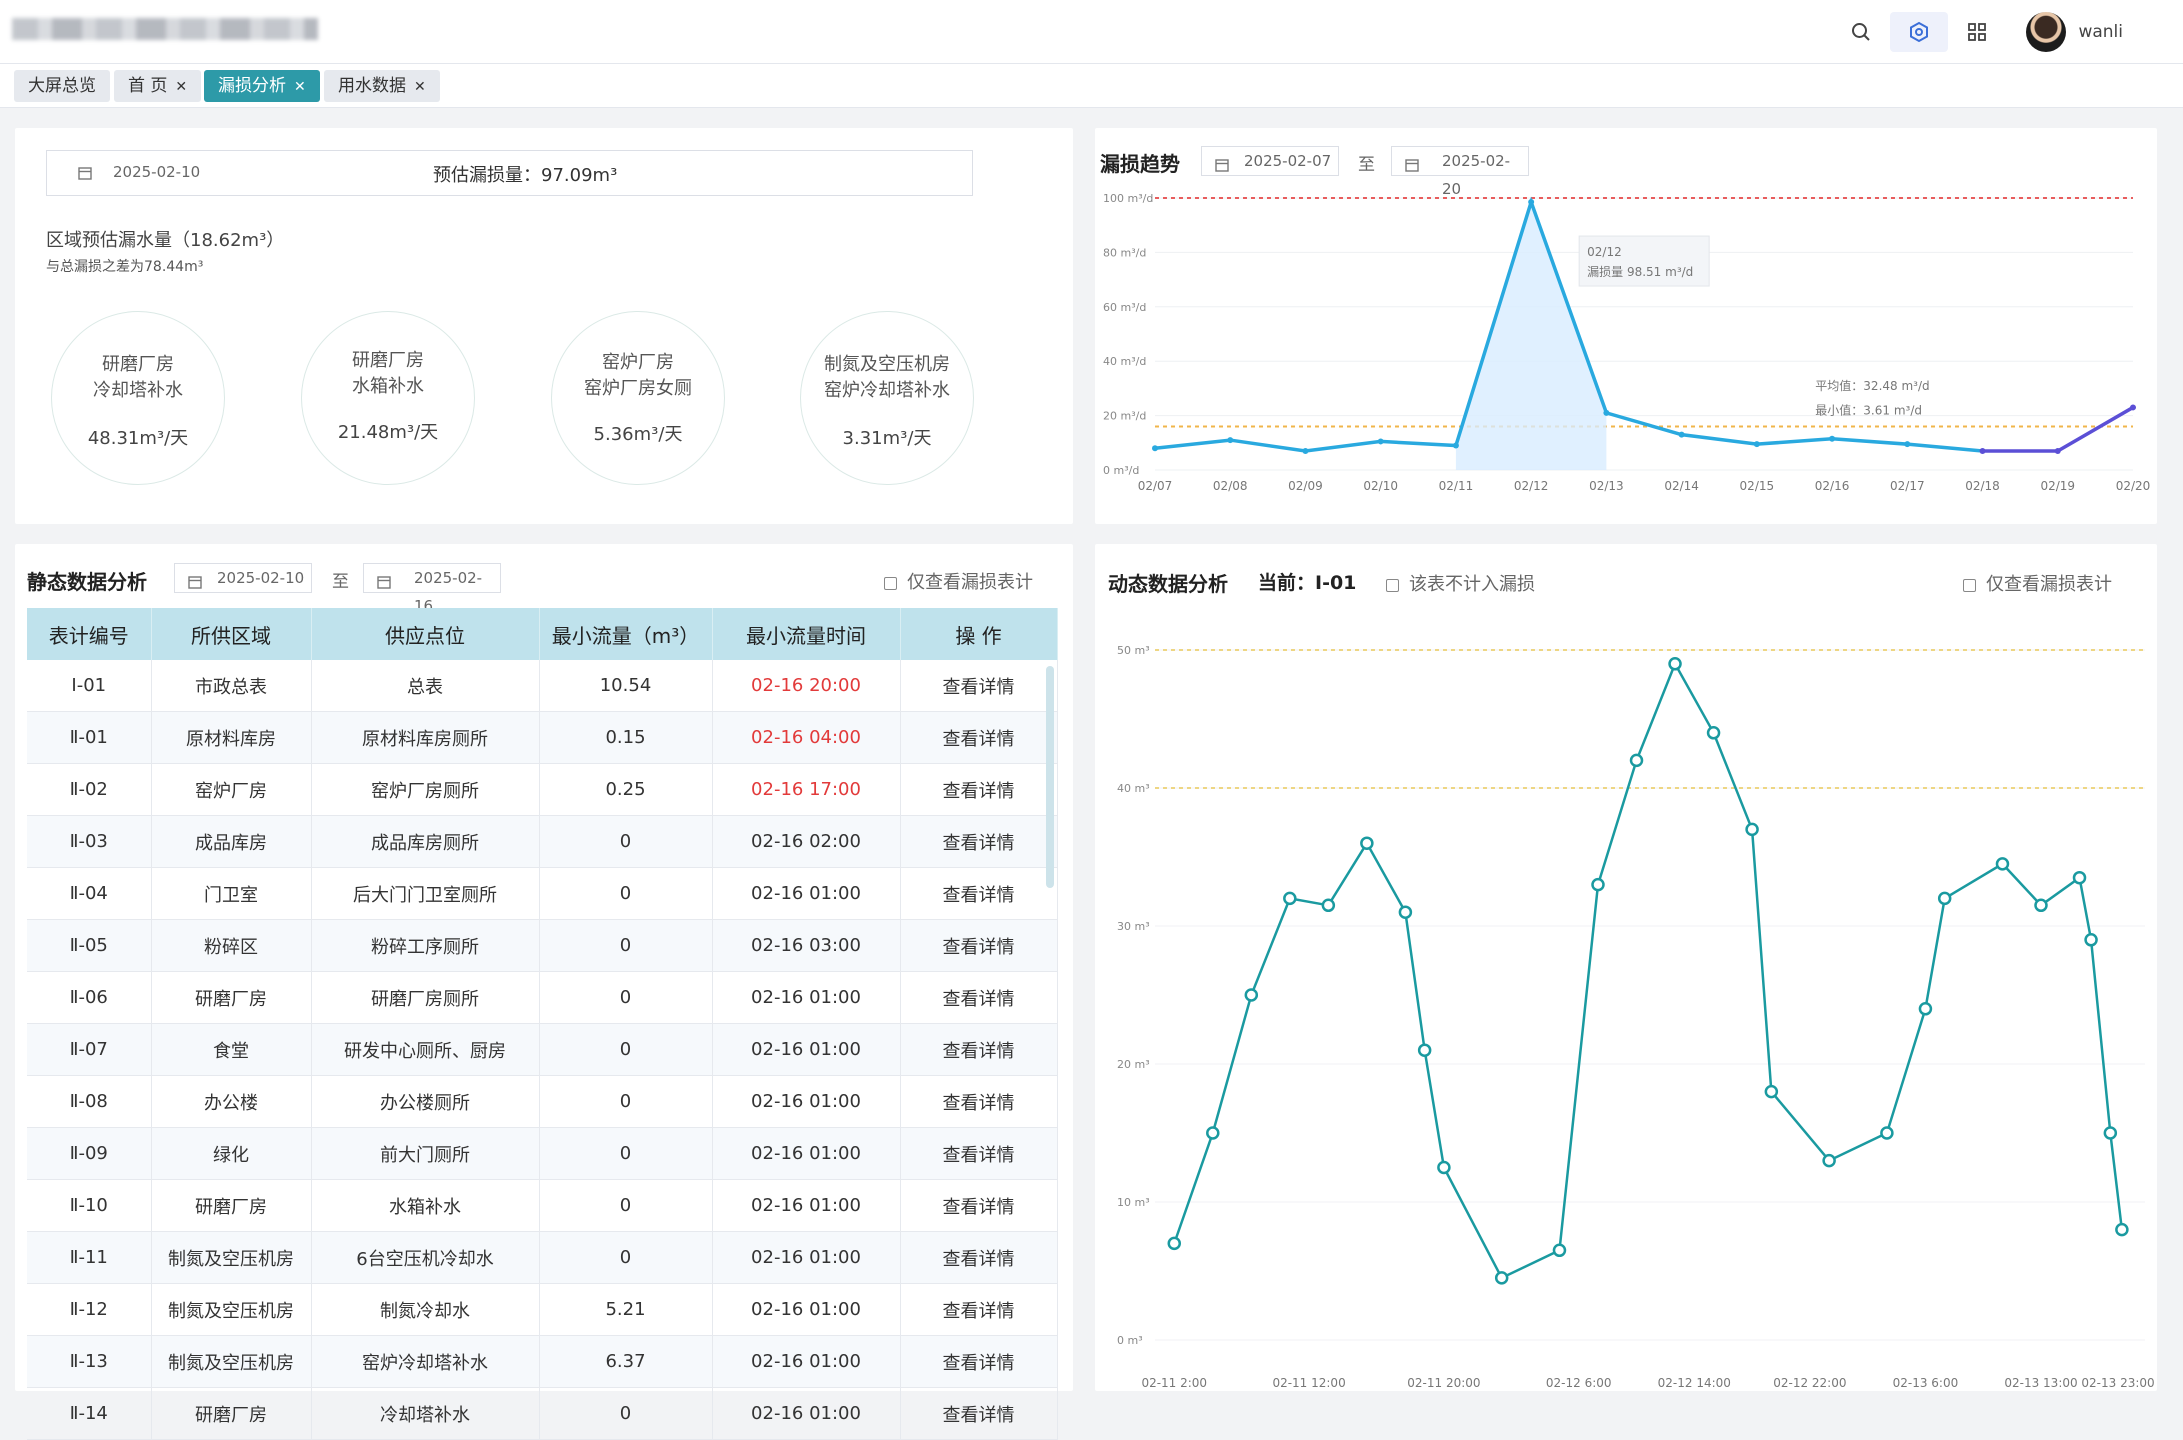 Image resolution: width=2183 pixels, height=1440 pixels. I want to click on table-scrollbar, so click(1050, 777).